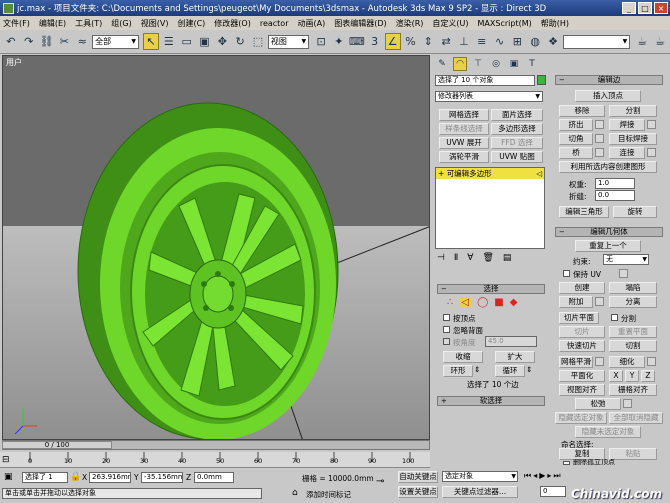 The width and height of the screenshot is (670, 503). I want to click on keyboard-shortcut-icon: ⌨, so click(357, 41).